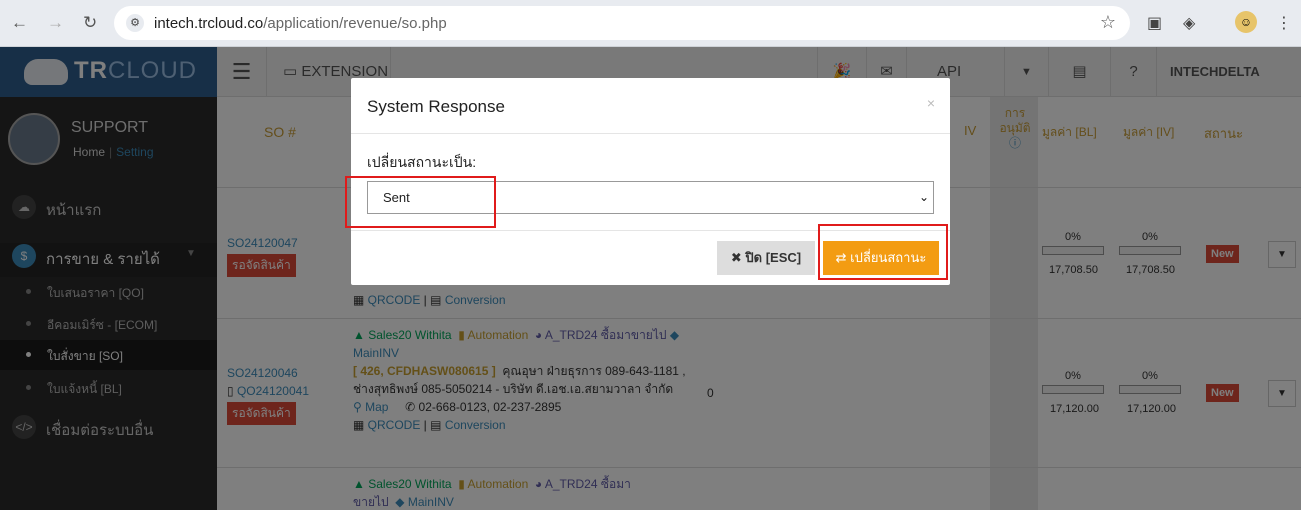  I want to click on status-change-label: เปลี่ยนสถานะเป็น:, so click(422, 162).